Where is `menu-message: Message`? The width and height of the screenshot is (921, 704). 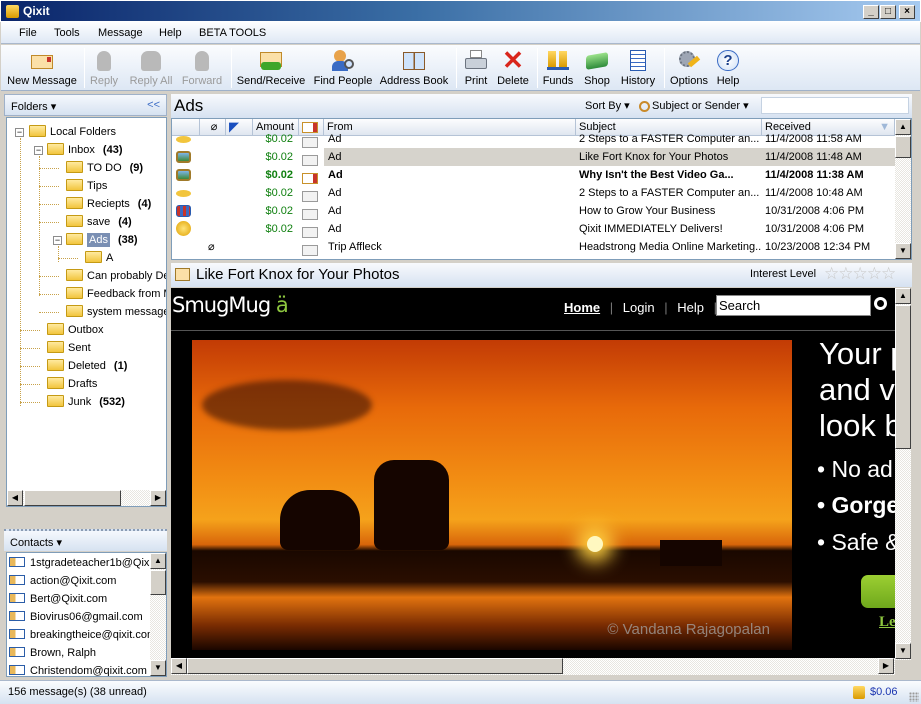
menu-message: Message is located at coordinates (120, 33).